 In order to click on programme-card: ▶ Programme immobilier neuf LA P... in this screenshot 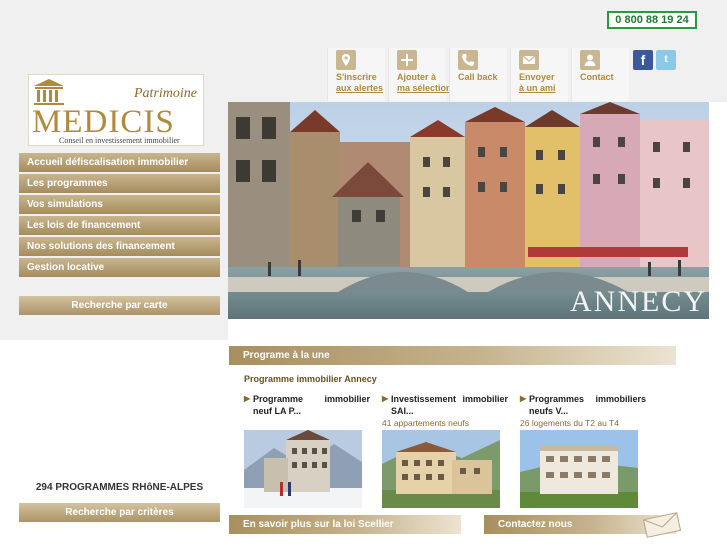, I will do `click(307, 450)`.